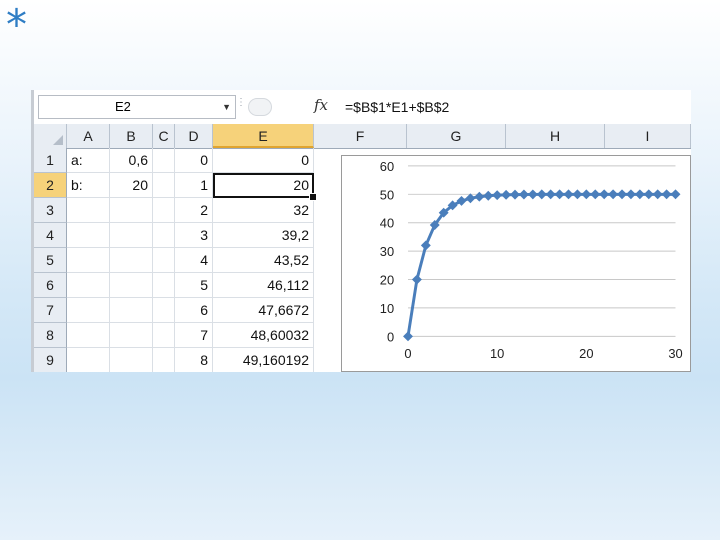  I want to click on fill-handle, so click(313, 197).